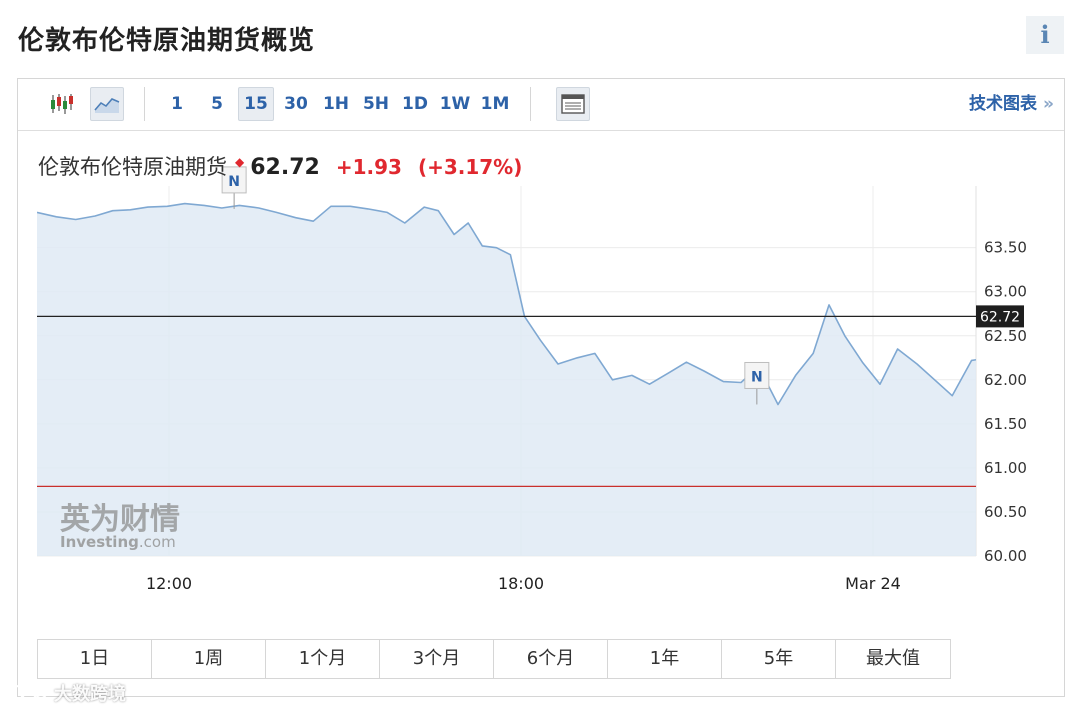 This screenshot has height=713, width=1080. Describe the element at coordinates (1005, 424) in the screenshot. I see `y-tick-label: 61.50` at that location.